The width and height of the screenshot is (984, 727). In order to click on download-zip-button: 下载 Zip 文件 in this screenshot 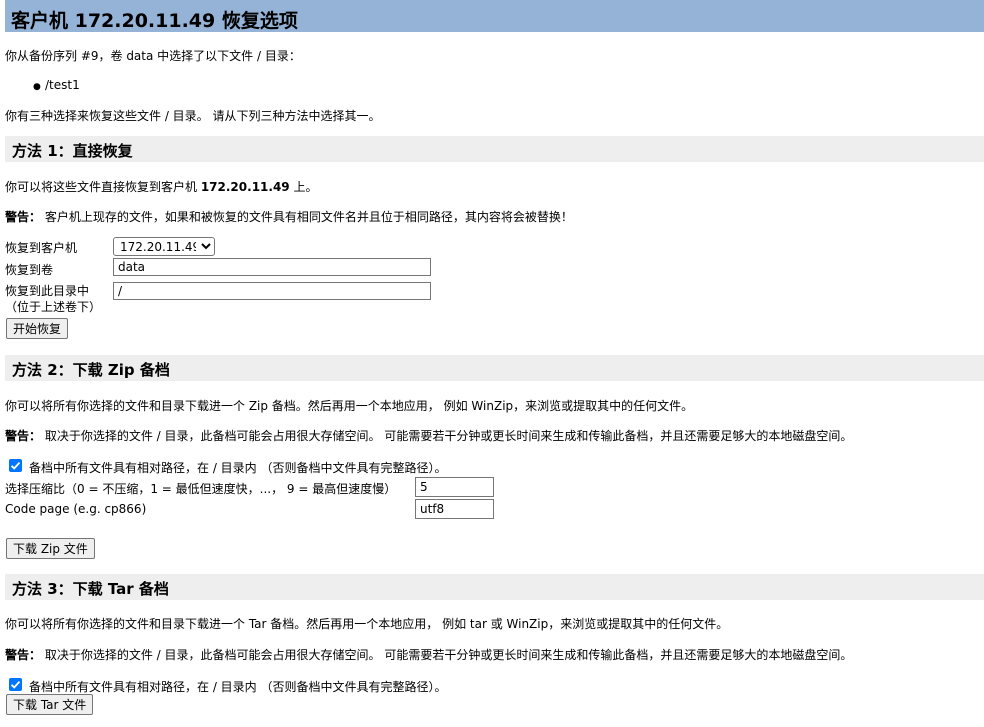, I will do `click(50, 548)`.